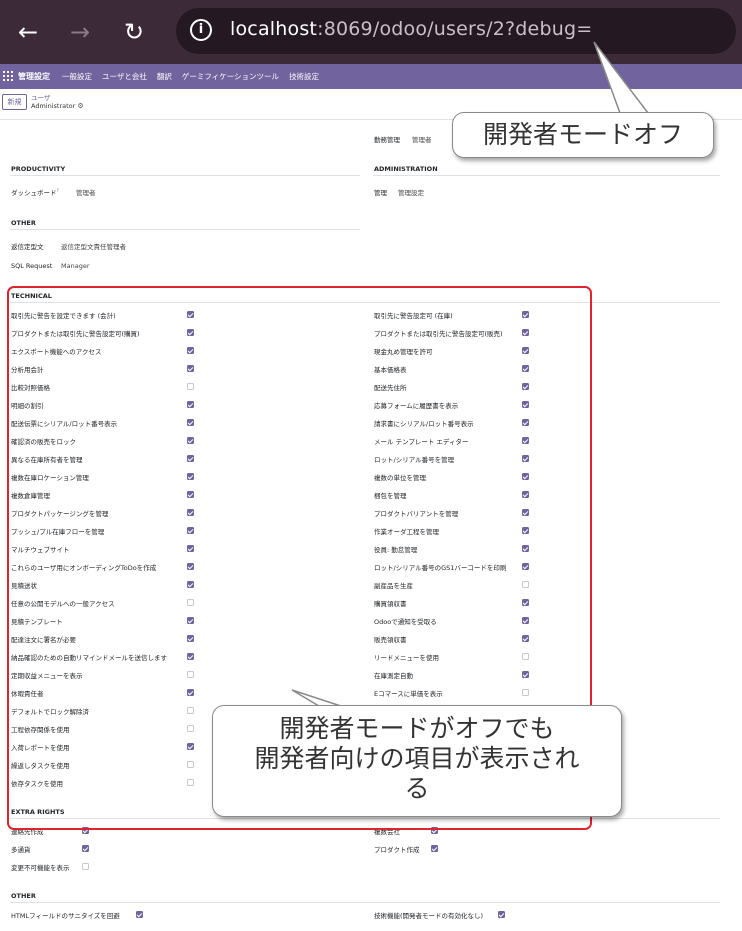 Image resolution: width=742 pixels, height=931 pixels. I want to click on field-label-sql-request: SQL Request, so click(32, 266).